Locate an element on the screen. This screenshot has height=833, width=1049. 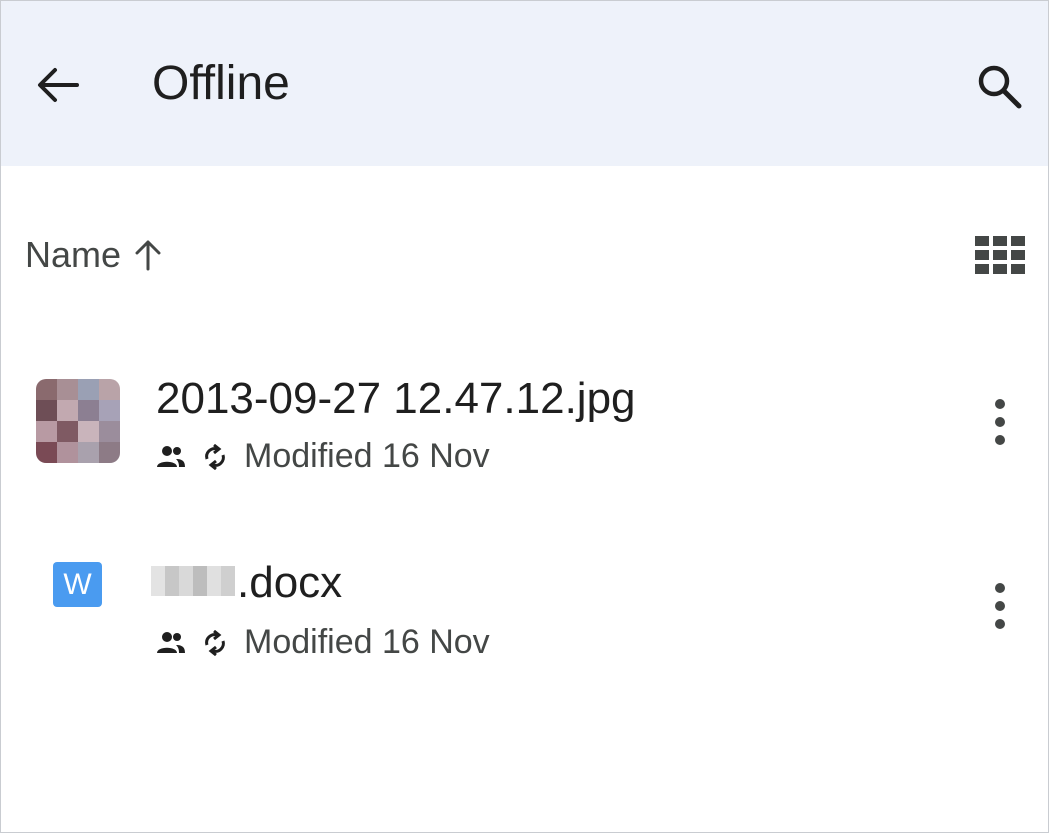
file-name: 2013-09-27 12.47.12.jpg is located at coordinates (396, 398).